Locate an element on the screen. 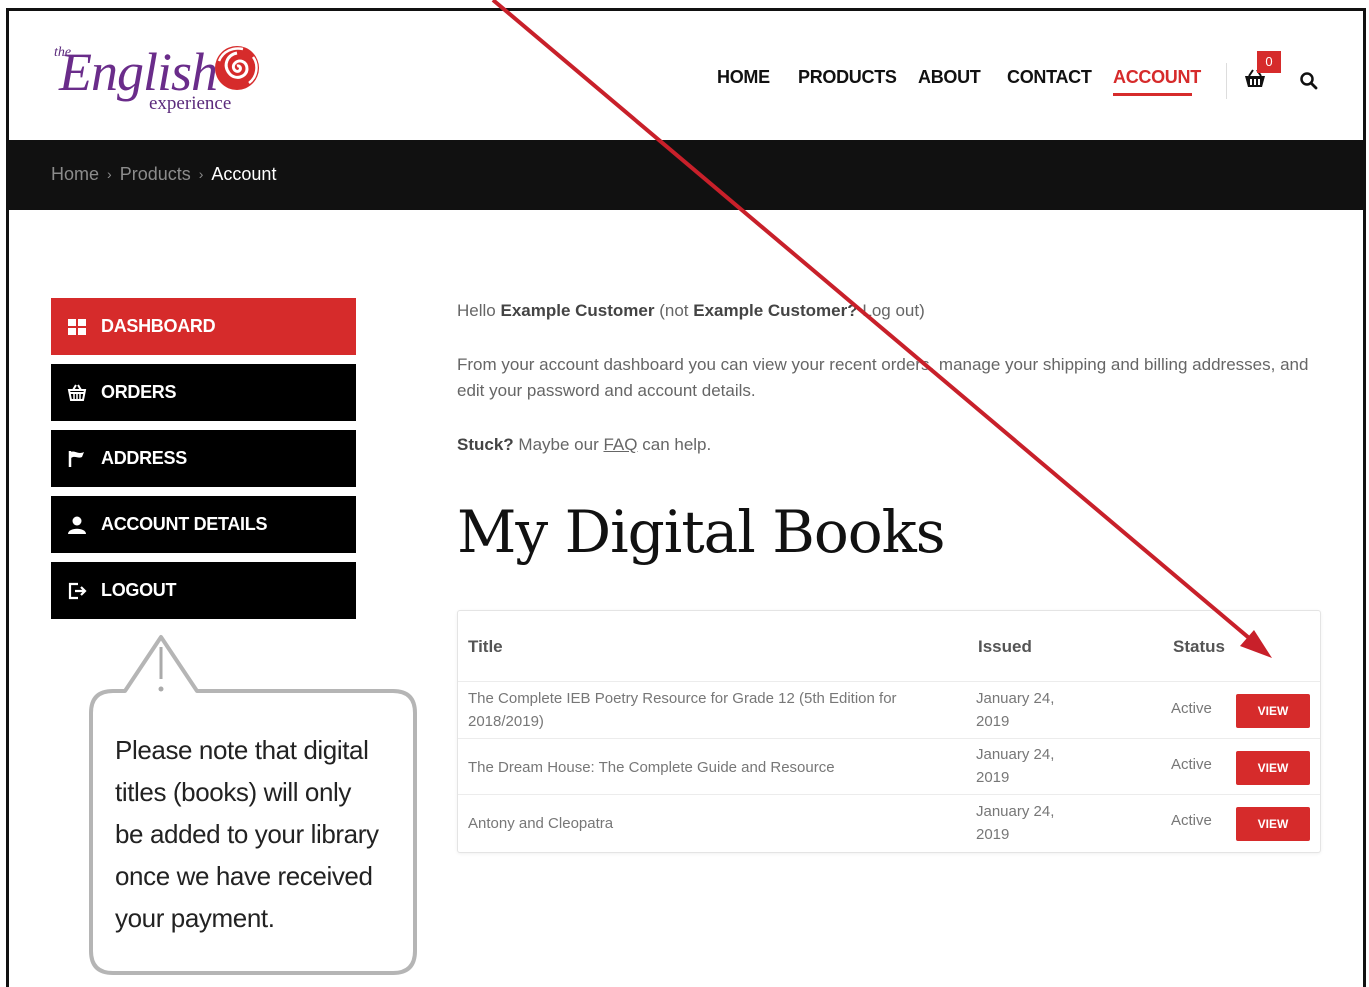 The height and width of the screenshot is (987, 1369). column-header-status: Status is located at coordinates (1199, 646).